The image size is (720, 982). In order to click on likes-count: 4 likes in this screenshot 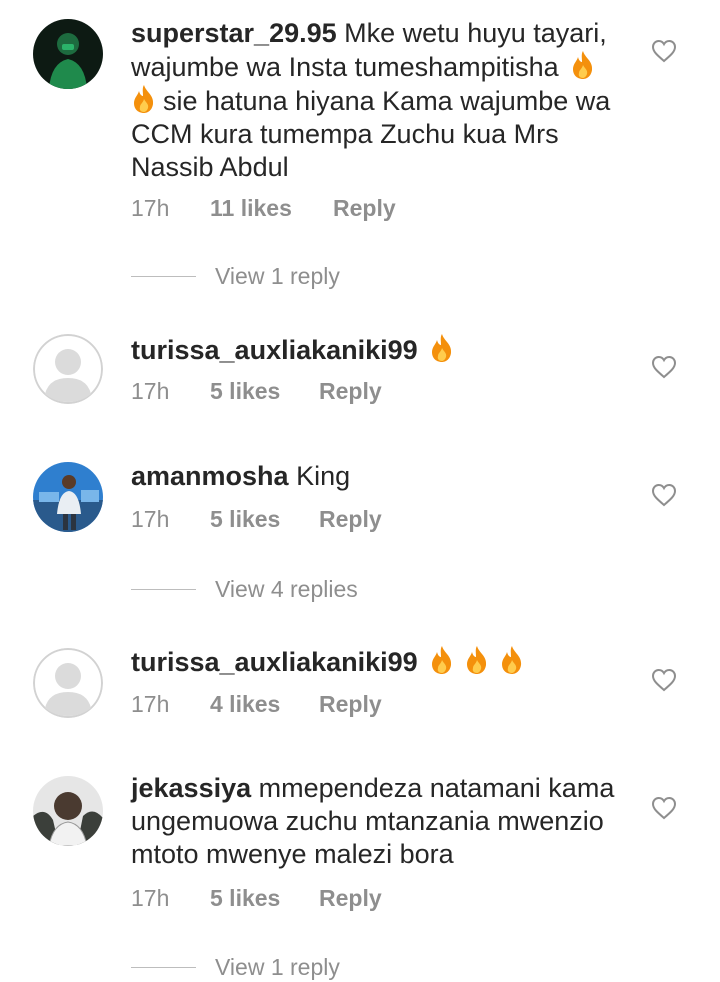, I will do `click(245, 704)`.